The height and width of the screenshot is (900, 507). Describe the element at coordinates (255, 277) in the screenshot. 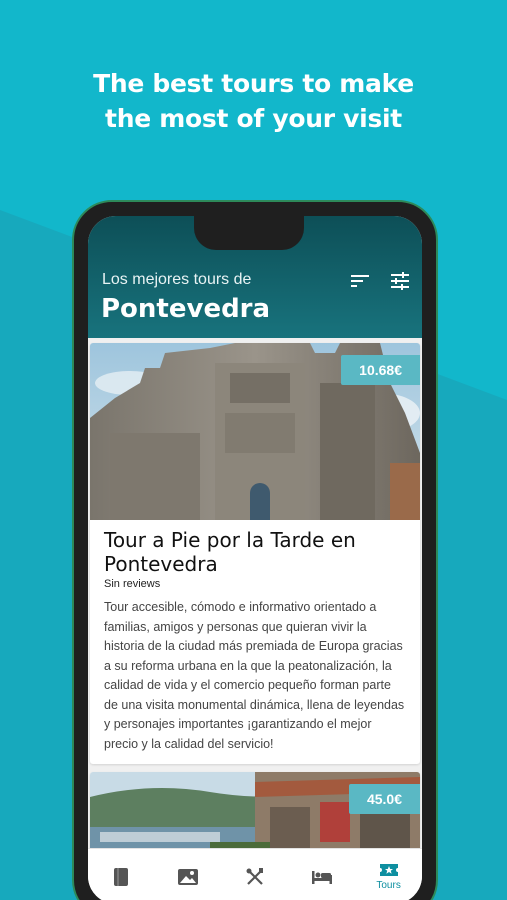

I see `app-header: Los mejores tours de Pontevedra` at that location.